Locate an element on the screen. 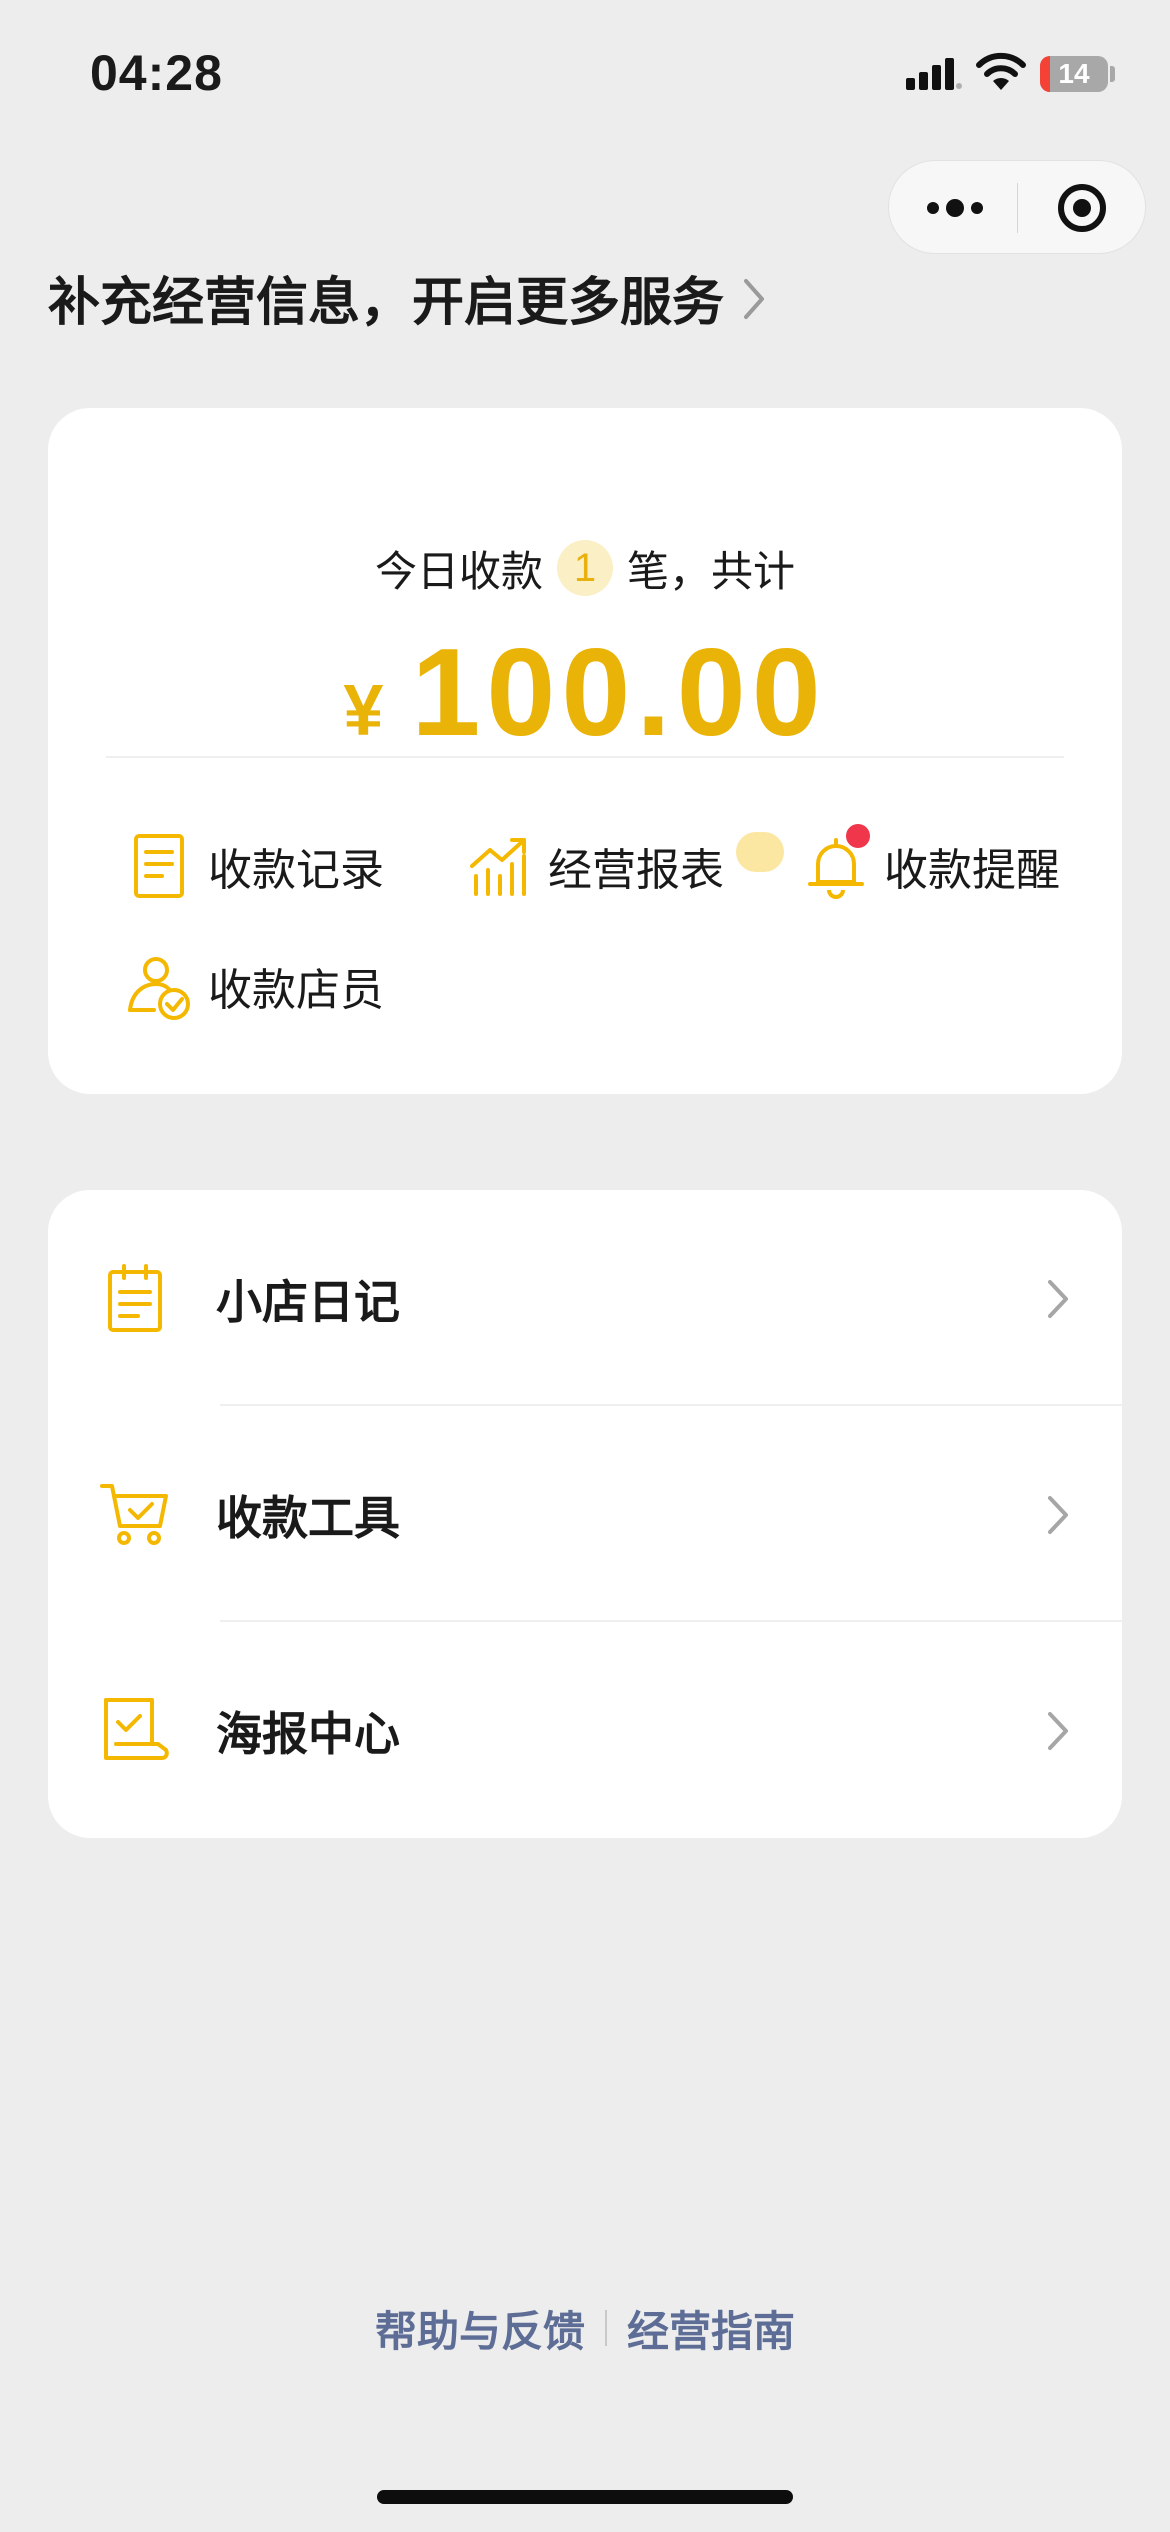  banner-text: 补充经营信息，开启更多服务 is located at coordinates (386, 302).